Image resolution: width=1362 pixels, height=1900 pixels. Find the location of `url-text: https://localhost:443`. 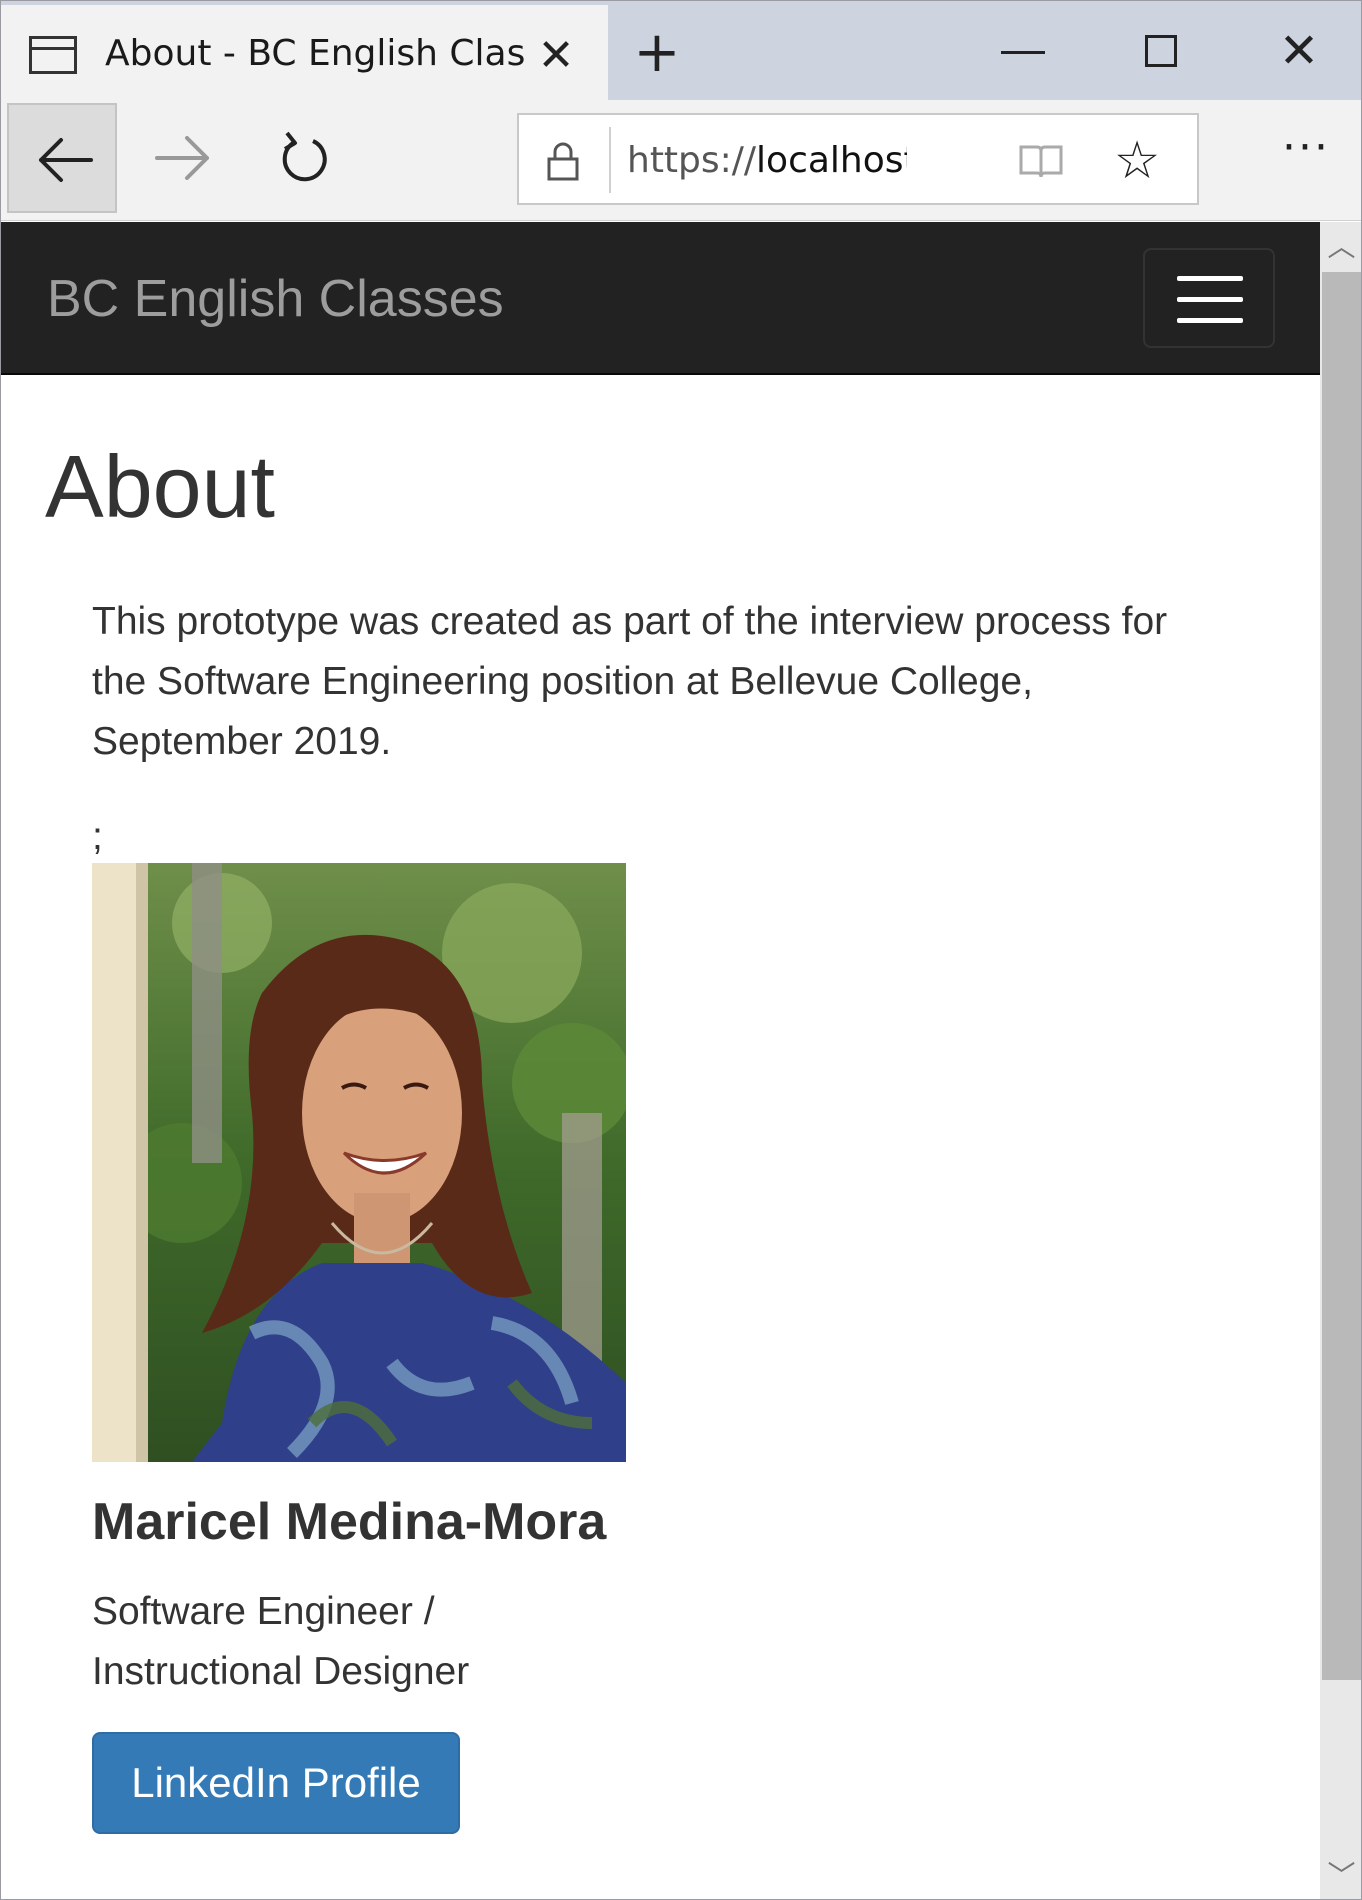

url-text: https://localhost:443 is located at coordinates (767, 161).